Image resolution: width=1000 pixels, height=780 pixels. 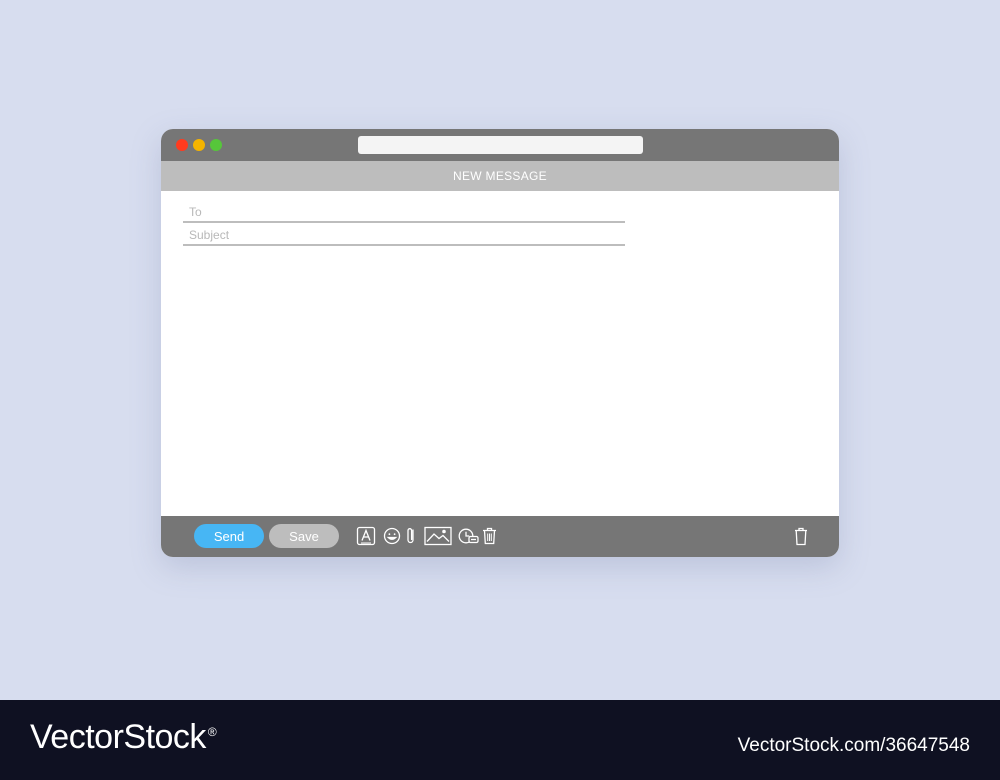 I want to click on watermark-footer: VectorStock ® VectorStock.com/36647548, so click(x=500, y=740).